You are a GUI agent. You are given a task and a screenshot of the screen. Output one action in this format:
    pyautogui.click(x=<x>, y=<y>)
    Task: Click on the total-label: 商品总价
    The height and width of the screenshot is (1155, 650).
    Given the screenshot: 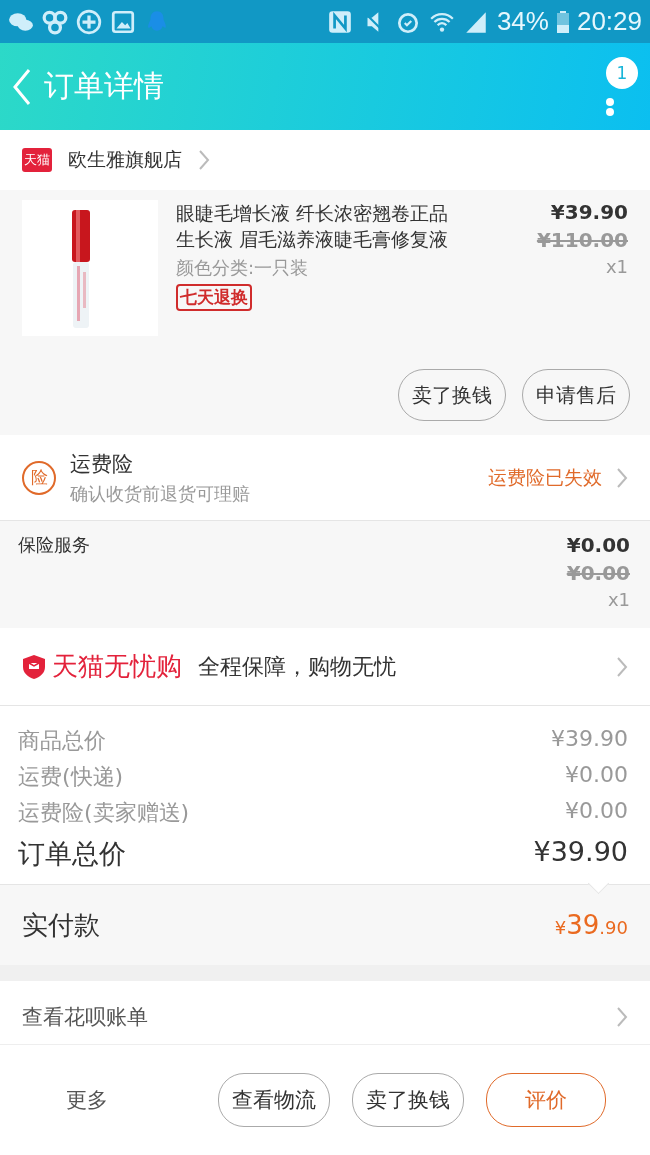 What is the action you would take?
    pyautogui.click(x=62, y=741)
    